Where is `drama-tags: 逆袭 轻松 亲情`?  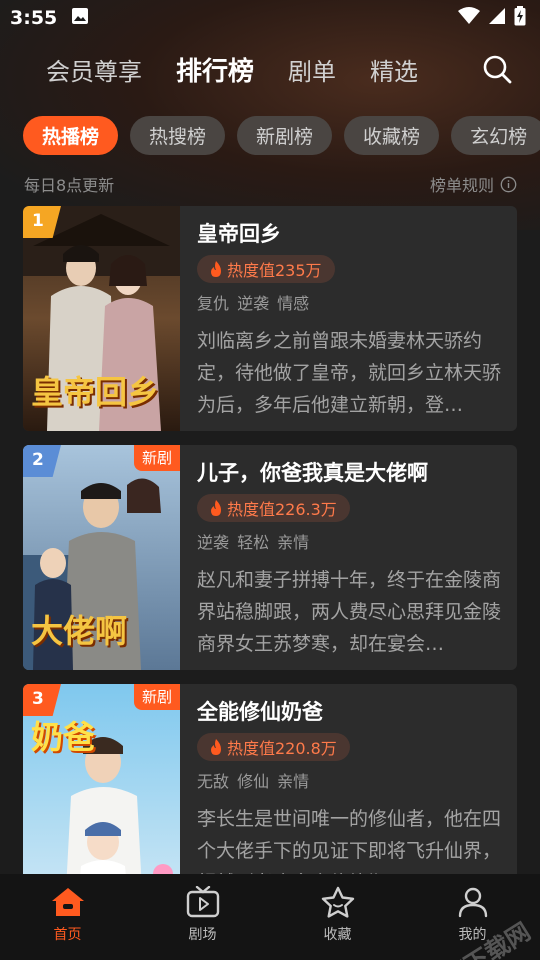 drama-tags: 逆袭 轻松 亲情 is located at coordinates (253, 542).